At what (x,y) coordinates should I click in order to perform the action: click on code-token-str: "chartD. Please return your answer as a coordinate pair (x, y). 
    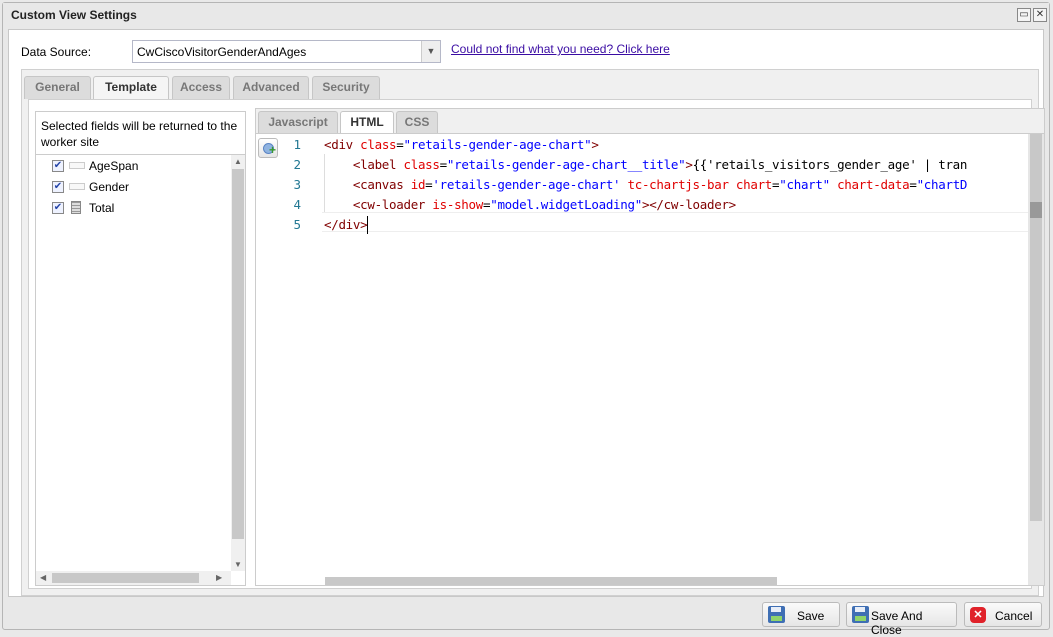
    Looking at the image, I should click on (942, 184).